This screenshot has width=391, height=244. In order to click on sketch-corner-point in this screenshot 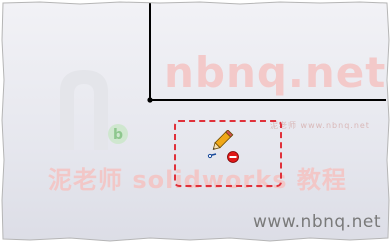, I will do `click(150, 100)`.